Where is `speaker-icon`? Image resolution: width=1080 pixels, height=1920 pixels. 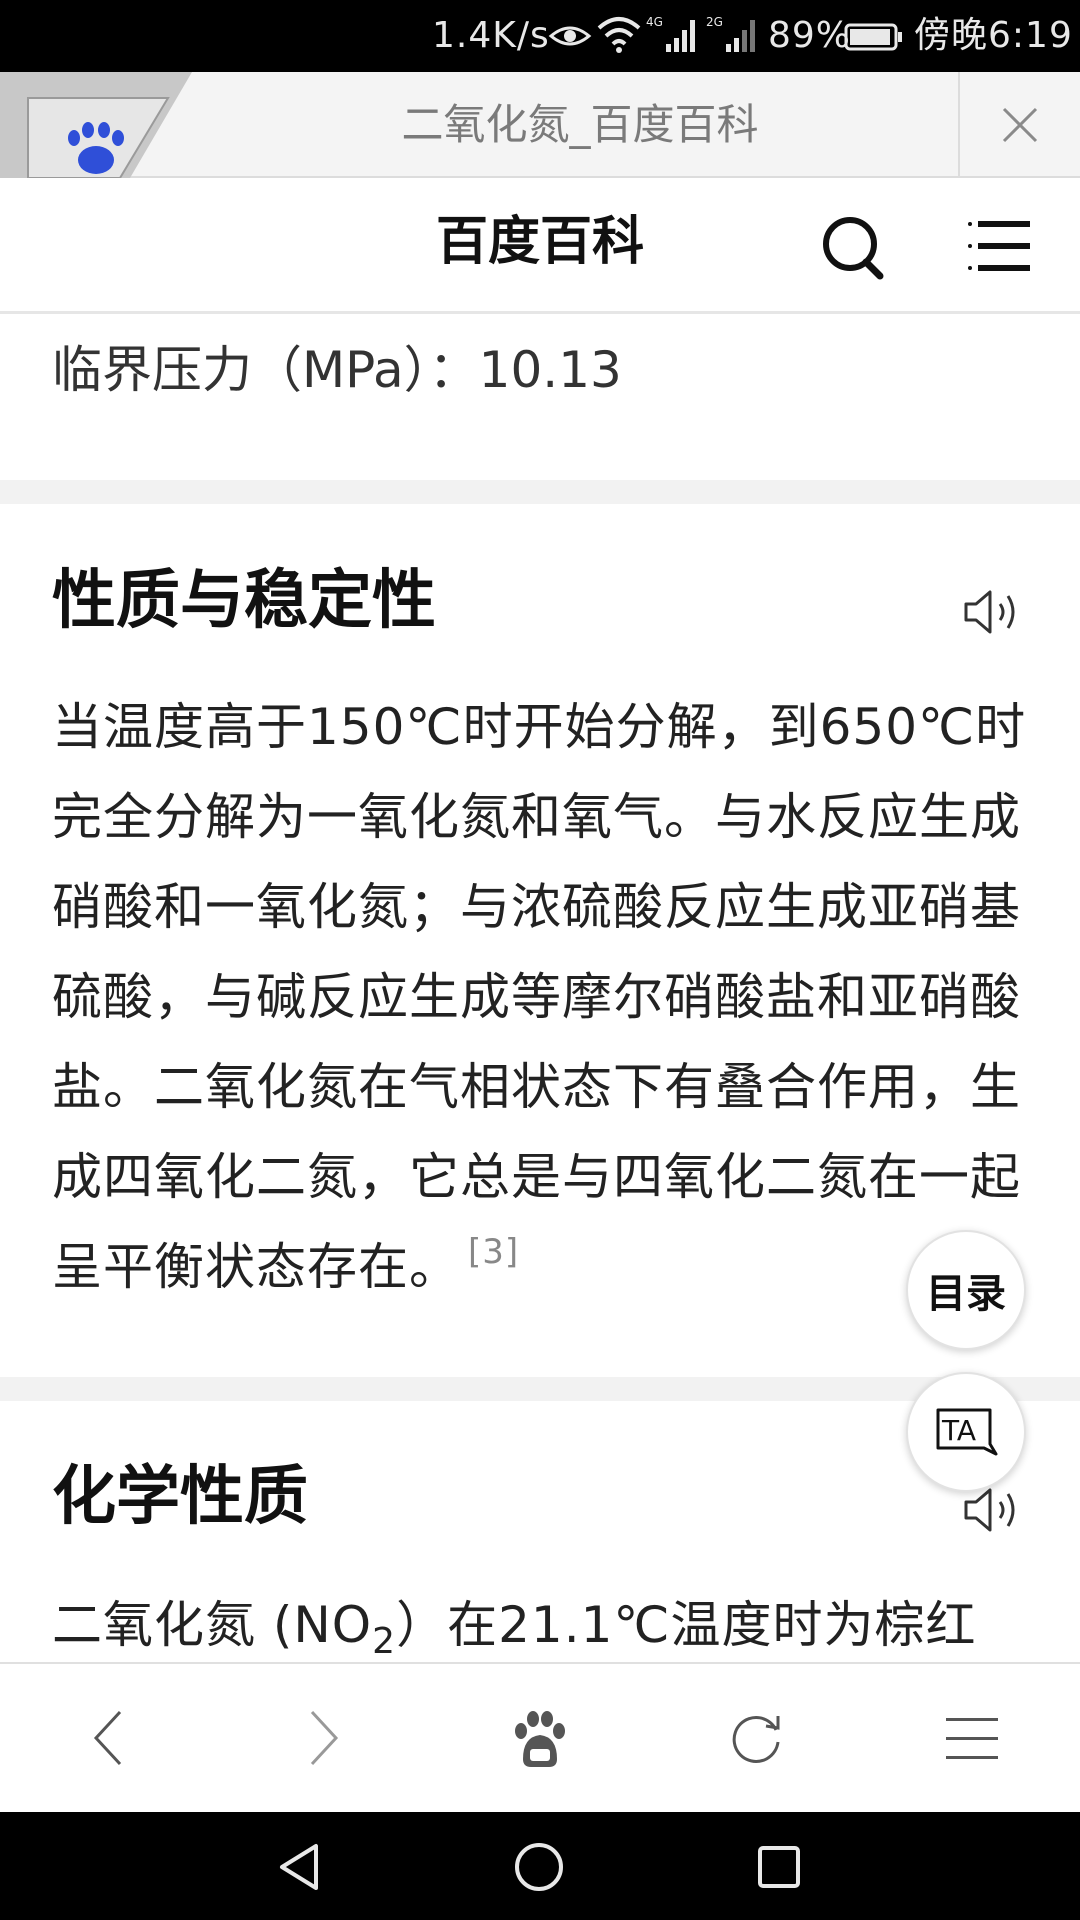 speaker-icon is located at coordinates (993, 612).